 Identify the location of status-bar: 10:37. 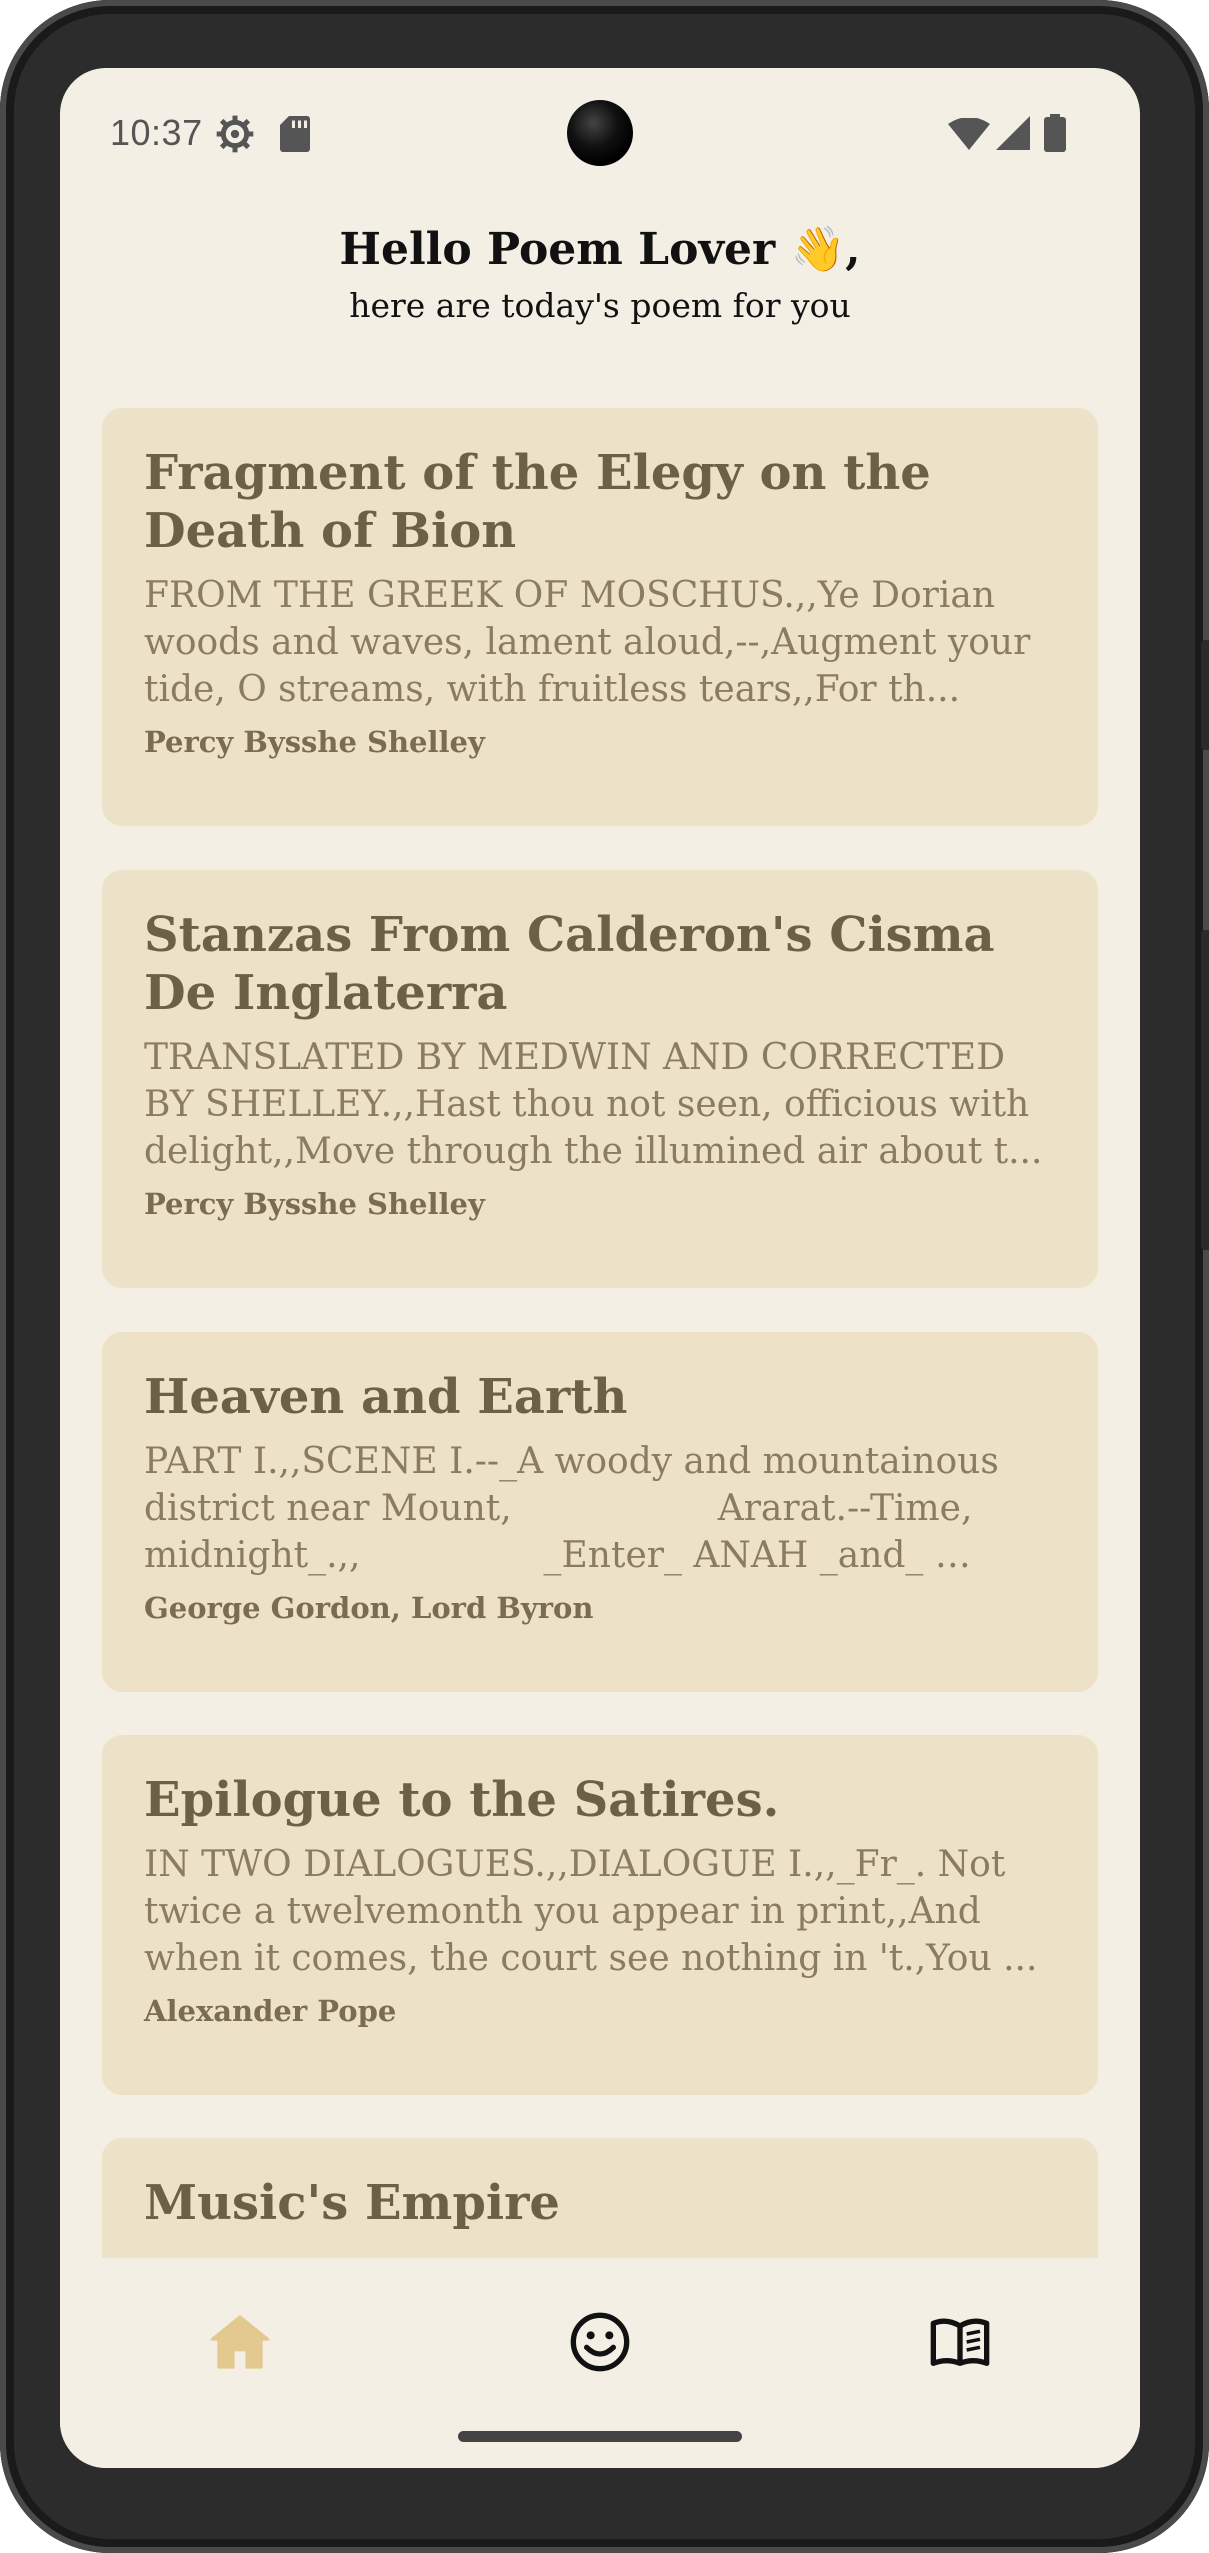
(600, 133).